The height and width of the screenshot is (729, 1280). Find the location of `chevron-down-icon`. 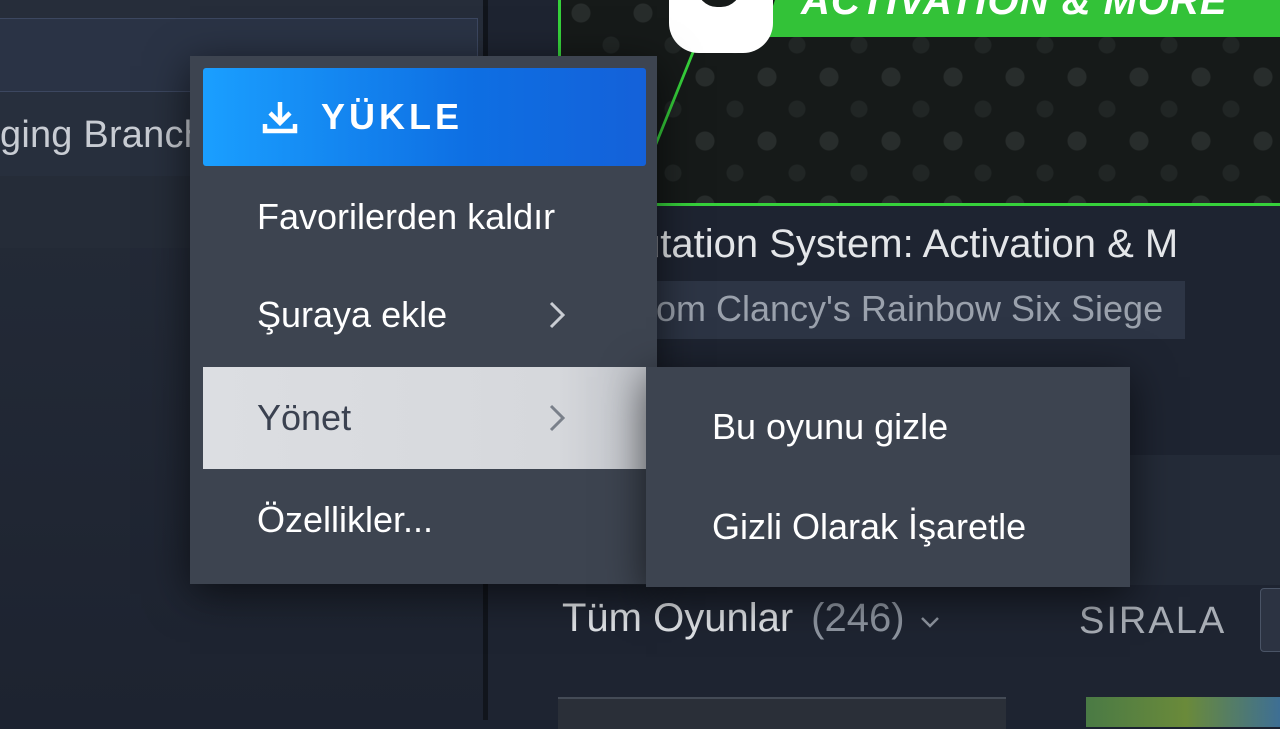

chevron-down-icon is located at coordinates (929, 622).